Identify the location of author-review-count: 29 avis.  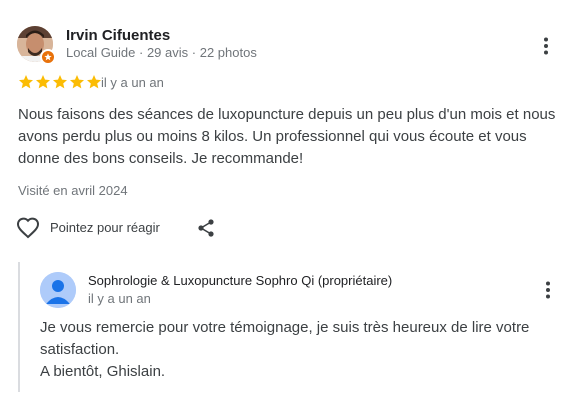
(167, 52).